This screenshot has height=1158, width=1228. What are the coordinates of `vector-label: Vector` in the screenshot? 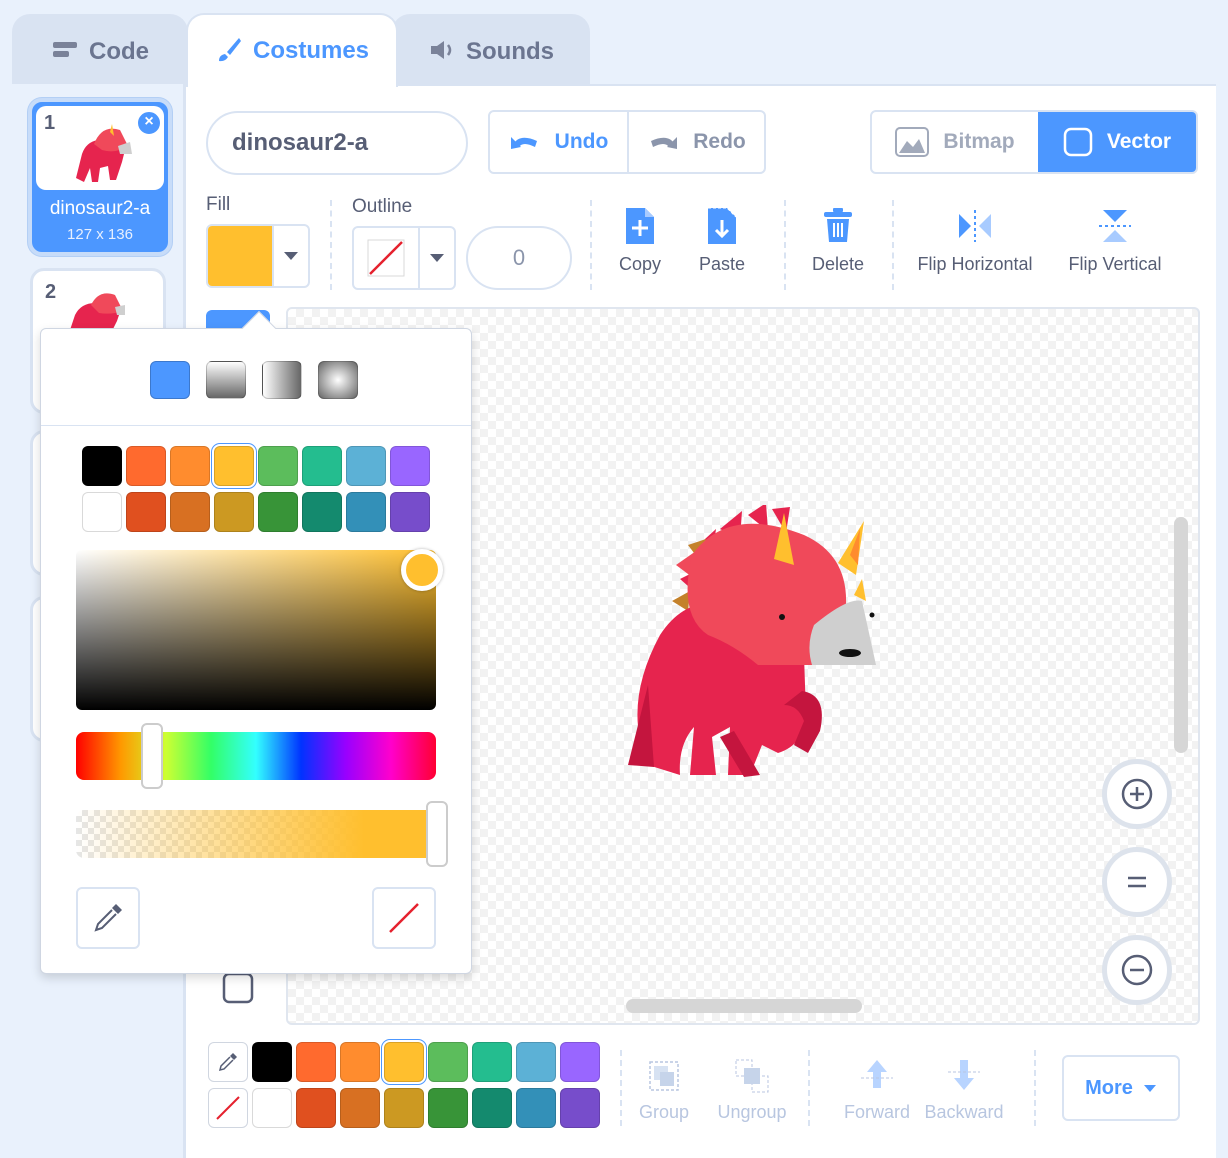 It's located at (1139, 141).